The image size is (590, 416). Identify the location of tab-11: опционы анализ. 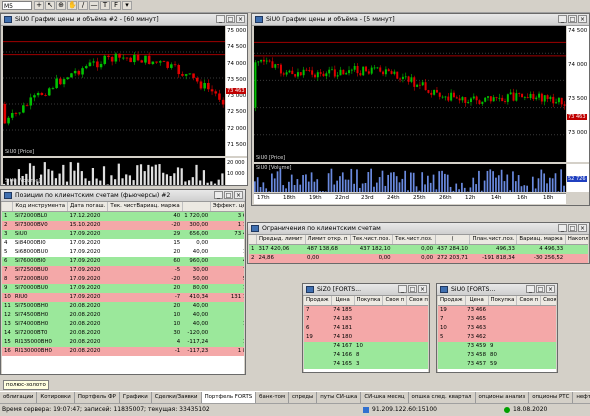
(503, 397).